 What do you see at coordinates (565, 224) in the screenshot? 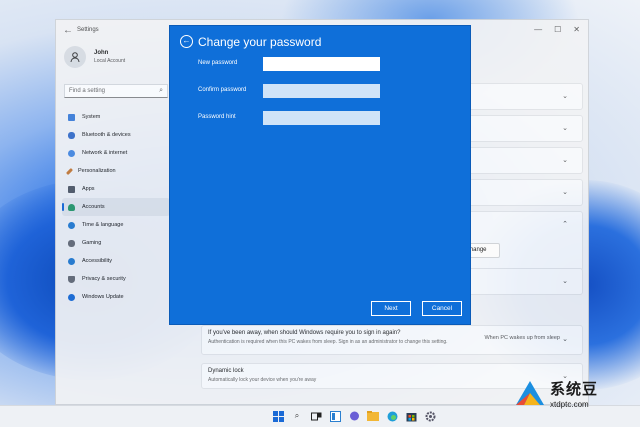
I see `chevron-up-icon: ⌃` at bounding box center [565, 224].